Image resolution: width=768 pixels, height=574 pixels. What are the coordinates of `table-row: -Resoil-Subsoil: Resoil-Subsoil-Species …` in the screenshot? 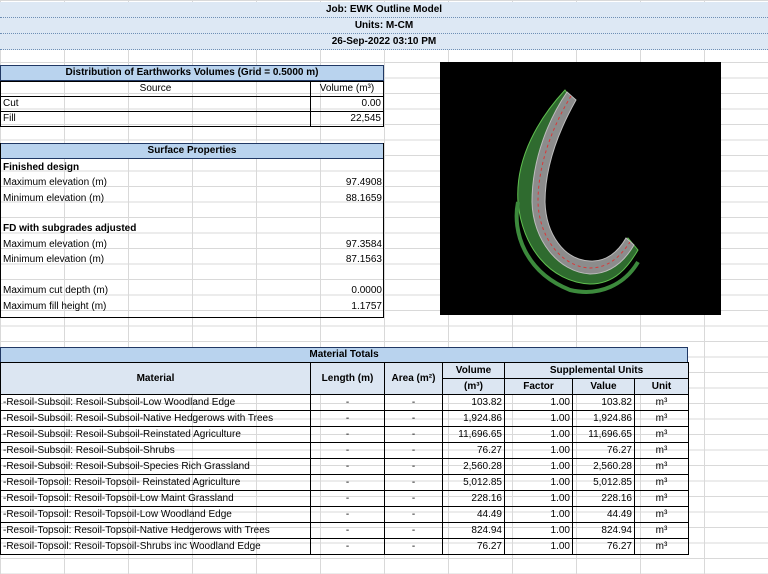 It's located at (345, 466).